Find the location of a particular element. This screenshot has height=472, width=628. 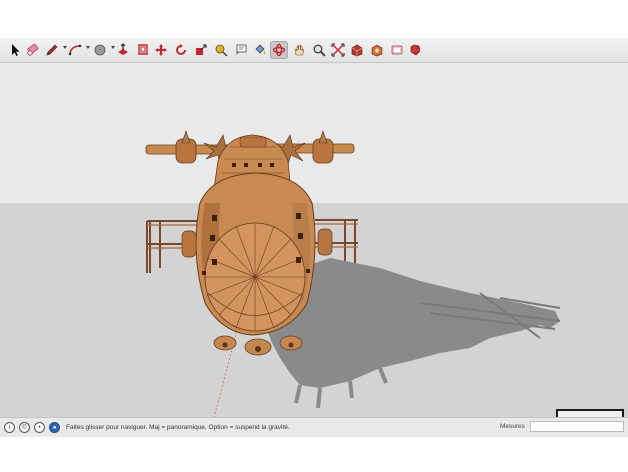

ruby-console-tool is located at coordinates (415, 50).